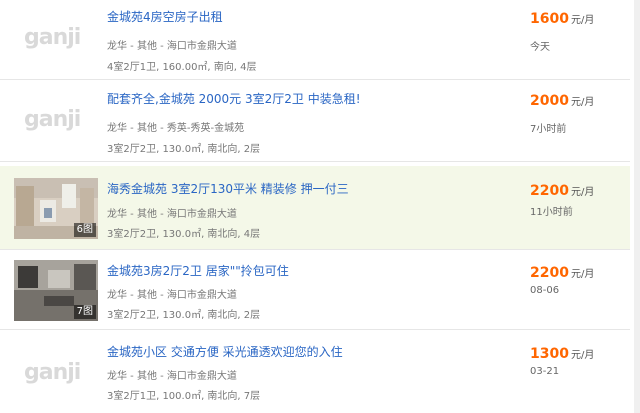 This screenshot has height=413, width=640. Describe the element at coordinates (551, 212) in the screenshot. I see `listing-time: 11小时前` at that location.